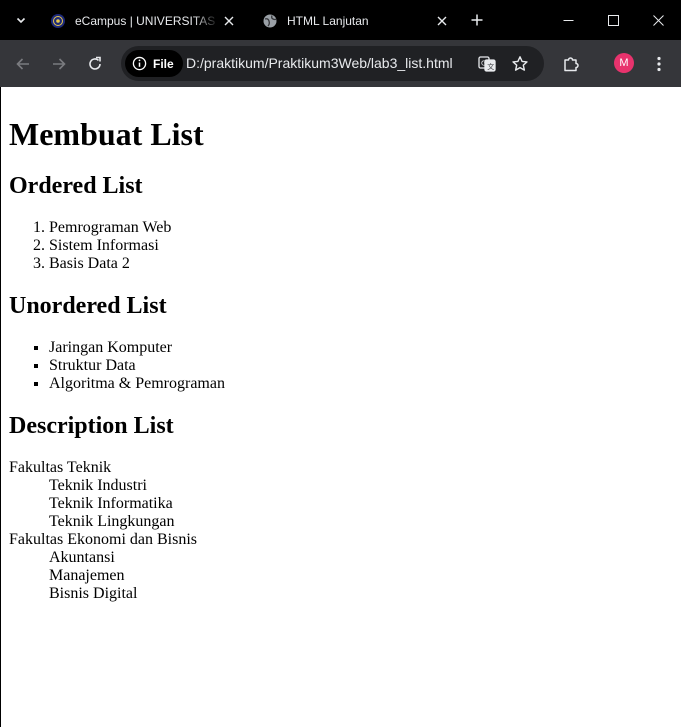 This screenshot has width=681, height=727. I want to click on description-list-heading: Description List, so click(91, 426).